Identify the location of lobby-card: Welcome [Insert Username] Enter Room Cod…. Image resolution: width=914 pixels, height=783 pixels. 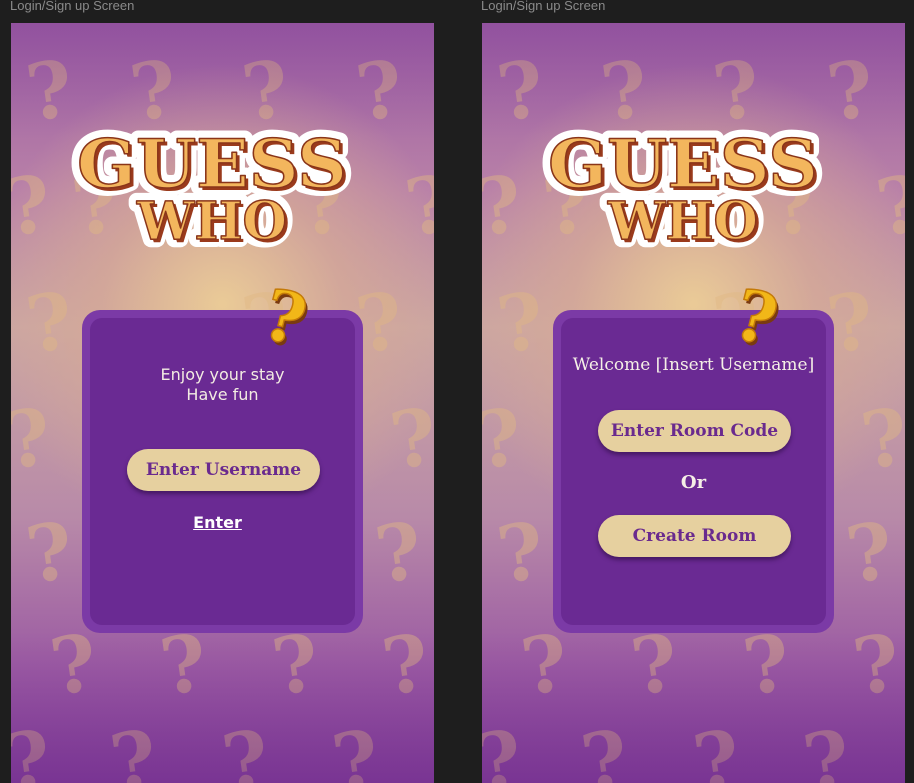
(693, 471).